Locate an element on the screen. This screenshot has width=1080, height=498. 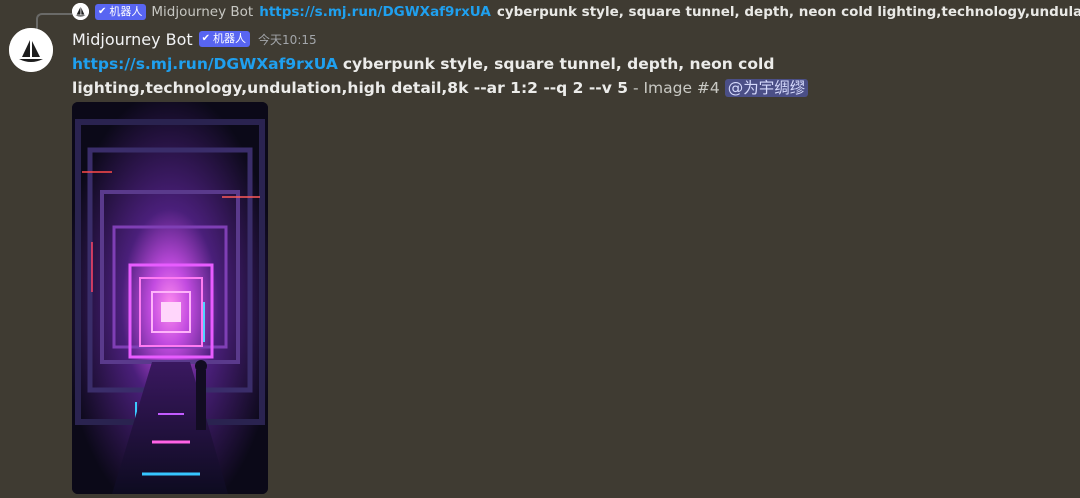
cyberpunk-tunnel-image is located at coordinates (170, 298).